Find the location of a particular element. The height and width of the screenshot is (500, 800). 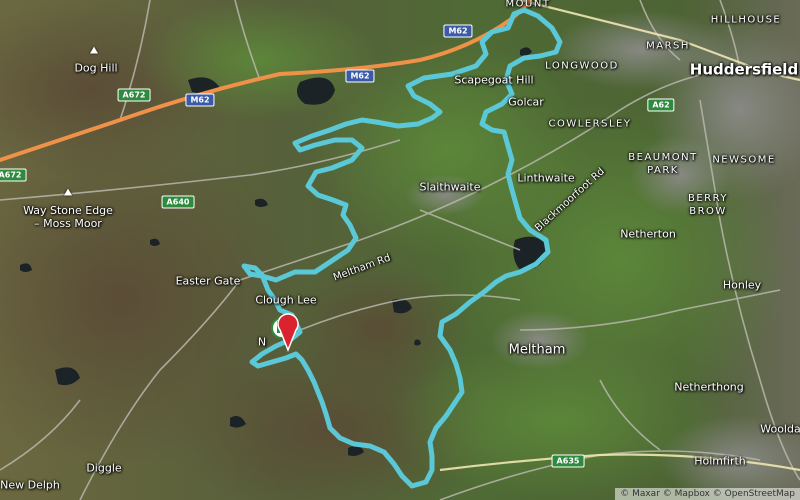

place-label-meltham: Meltham is located at coordinates (537, 350).